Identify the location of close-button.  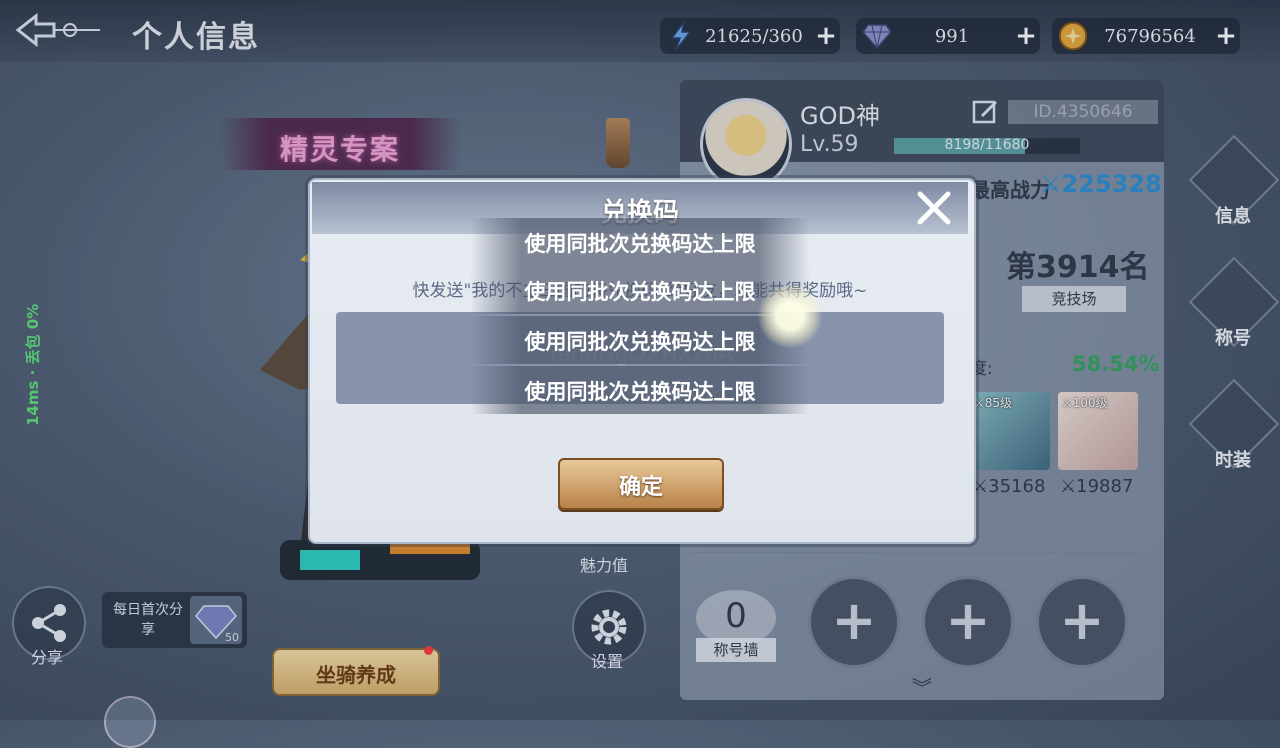
(934, 208).